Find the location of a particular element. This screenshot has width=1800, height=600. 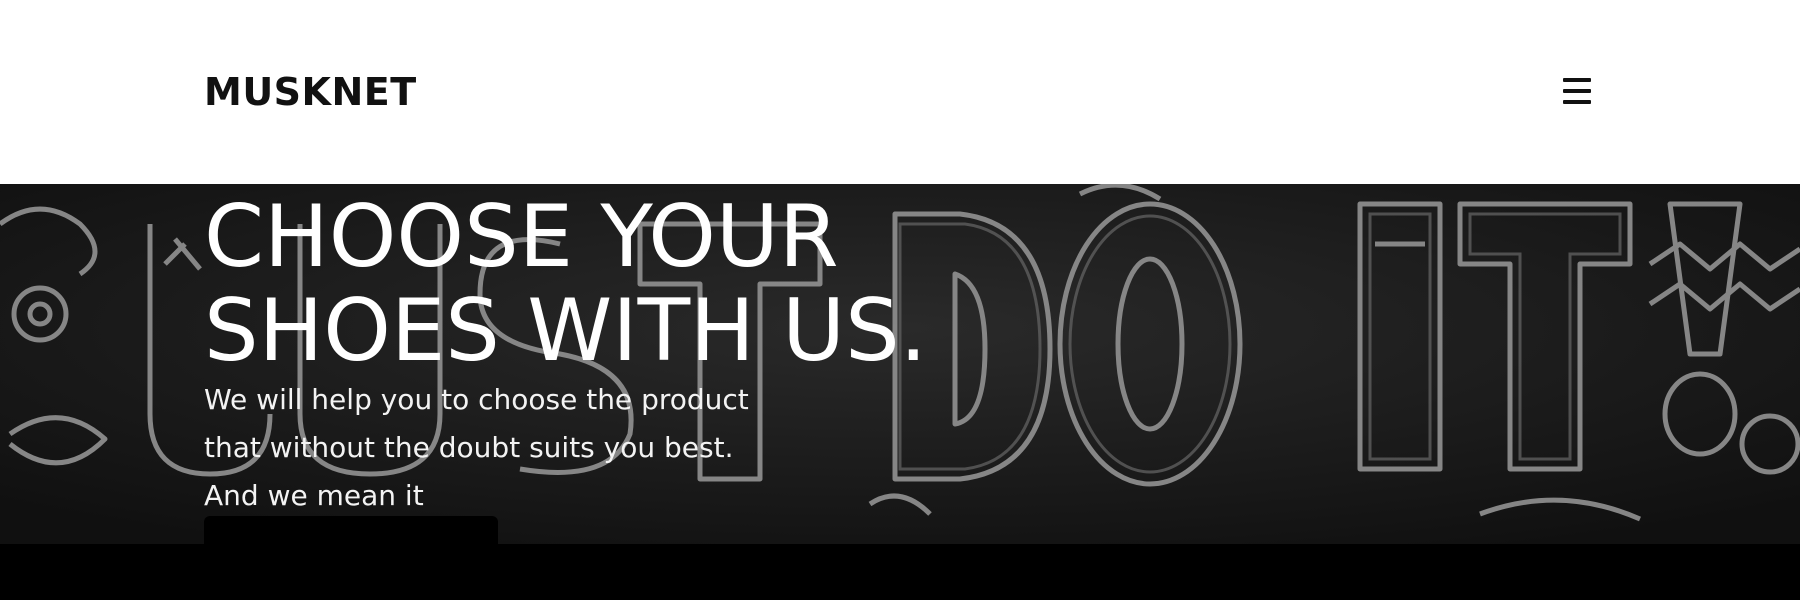

hero-title: CHOOSE YOUR SHOES WITH US. is located at coordinates (566, 284).